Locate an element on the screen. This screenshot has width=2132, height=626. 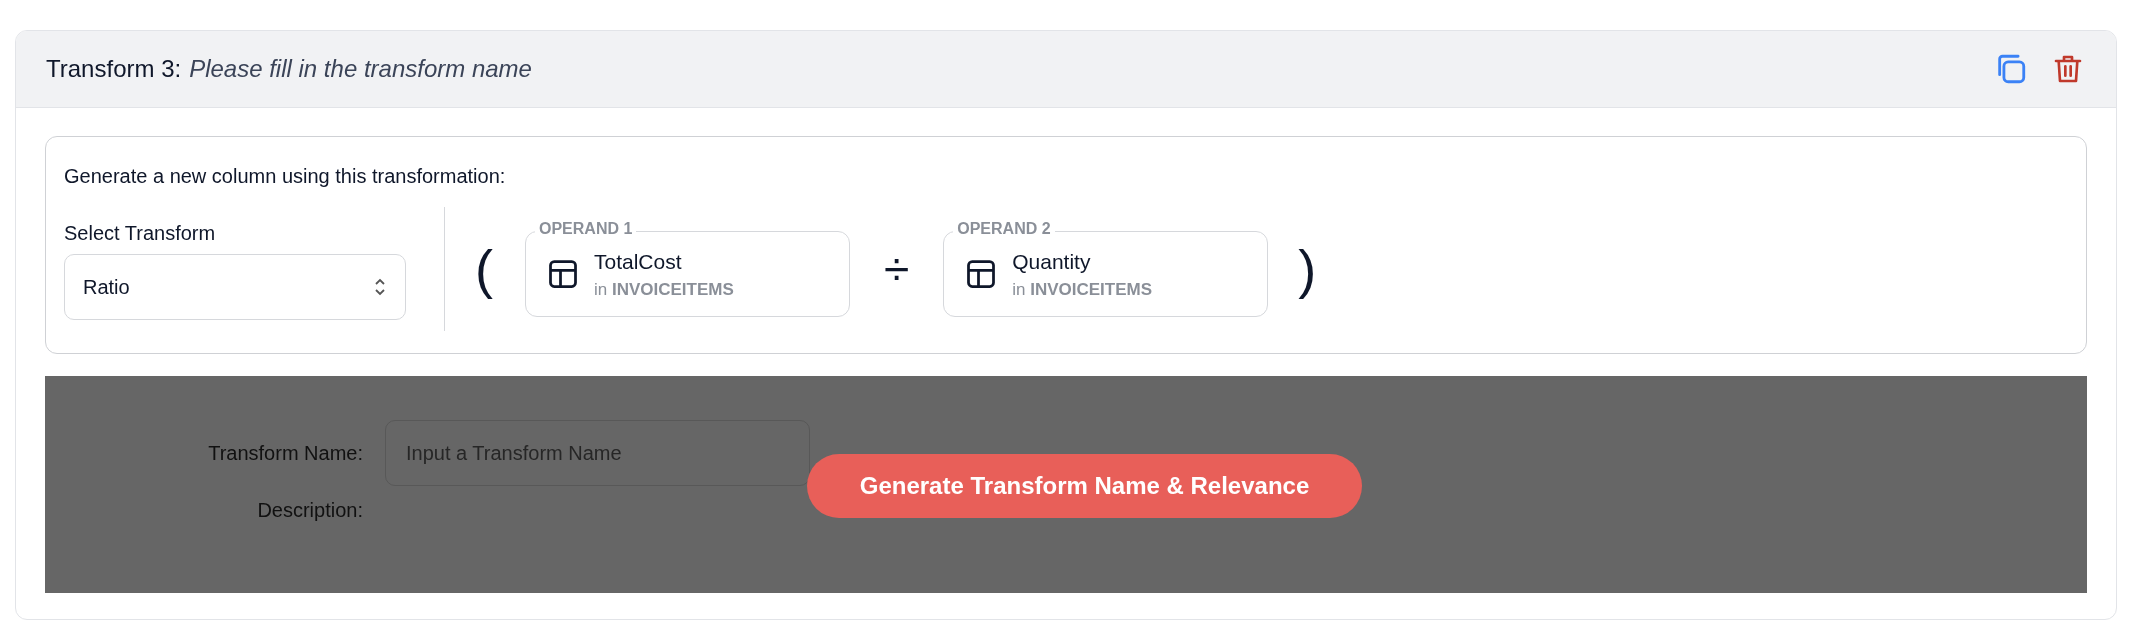
select-label: Select Transform is located at coordinates (140, 233).